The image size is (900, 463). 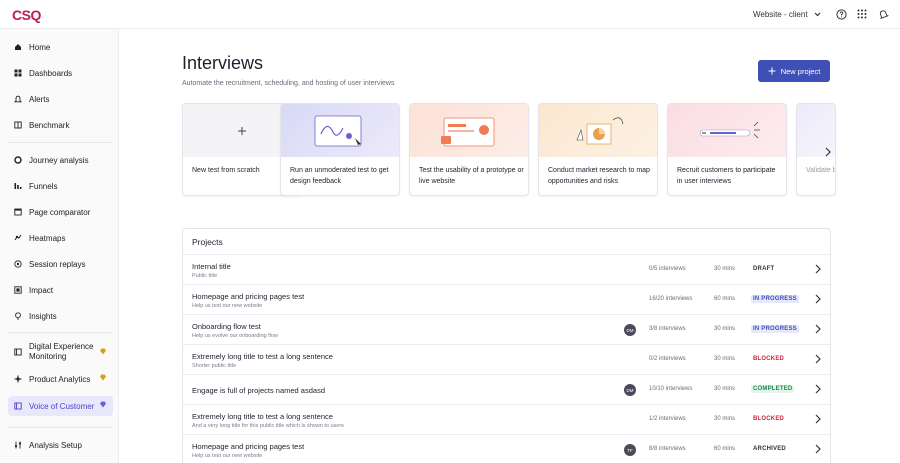 I want to click on sidebar-item-label: Journey analysis, so click(x=59, y=160).